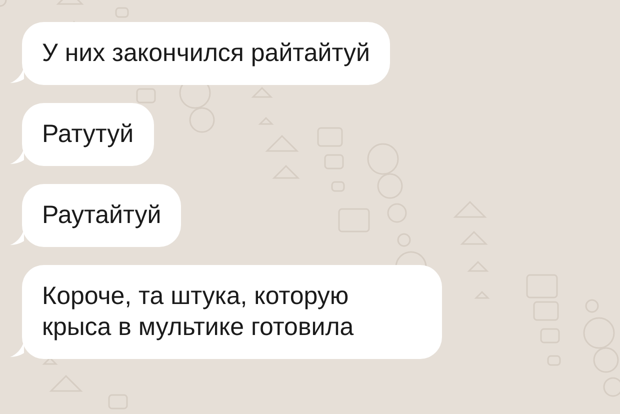  I want to click on message-text: Короче, та штука, которую крыса в мультике готовила, so click(198, 311).